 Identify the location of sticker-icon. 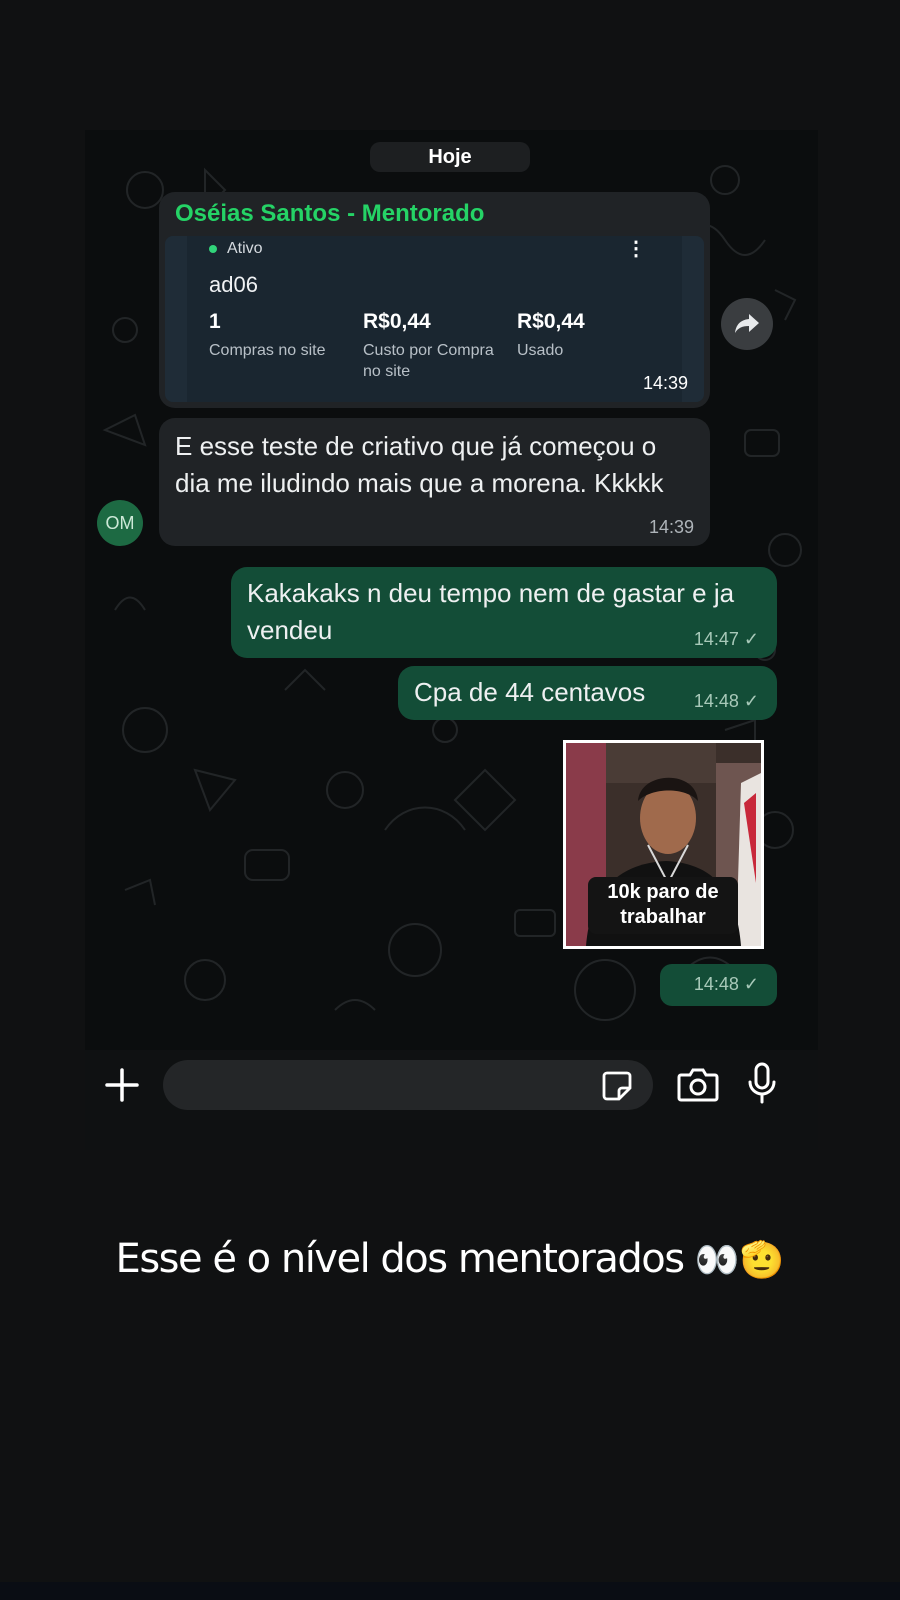
(617, 1086).